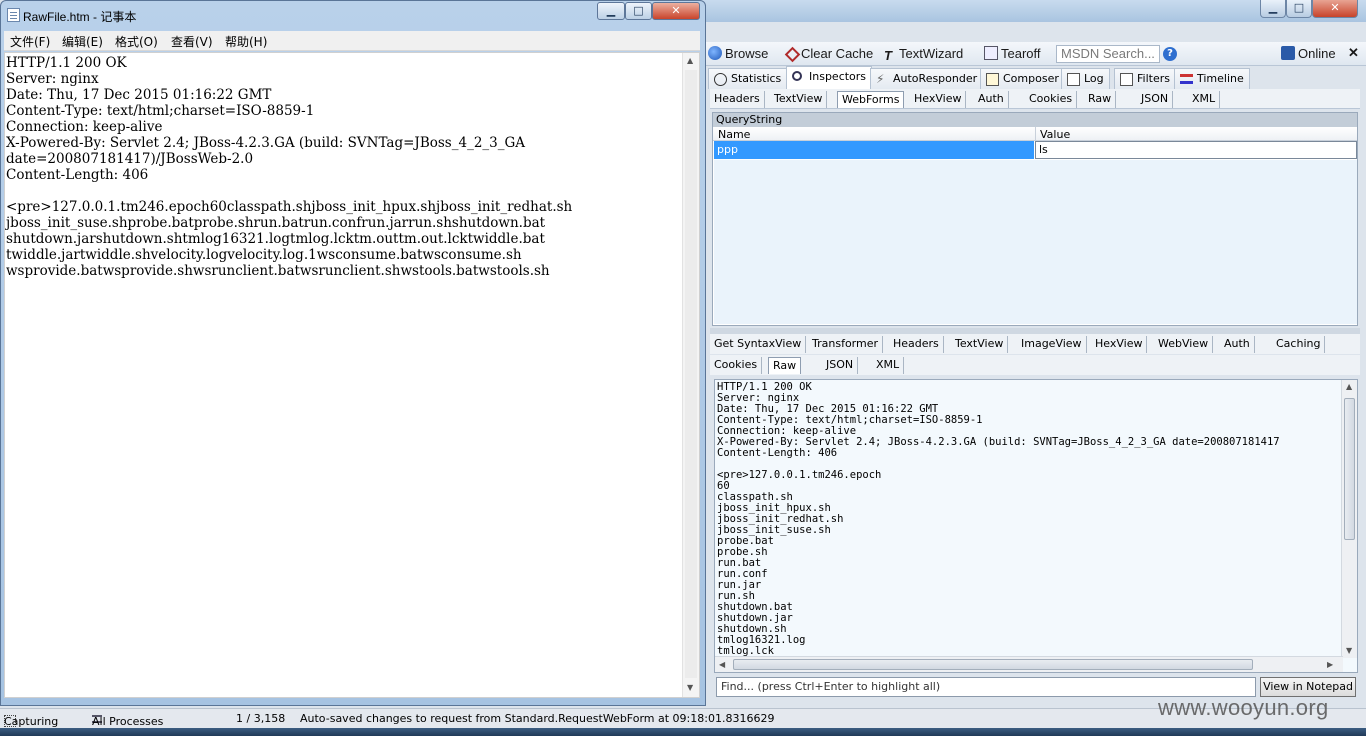  Describe the element at coordinates (13, 15) in the screenshot. I see `notepad-icon` at that location.